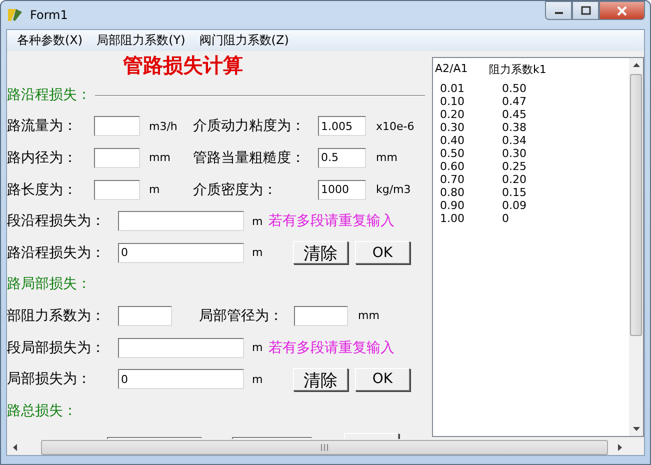 The height and width of the screenshot is (465, 651). Describe the element at coordinates (249, 157) in the screenshot. I see `field-label: 管路当量粗糙度：` at that location.